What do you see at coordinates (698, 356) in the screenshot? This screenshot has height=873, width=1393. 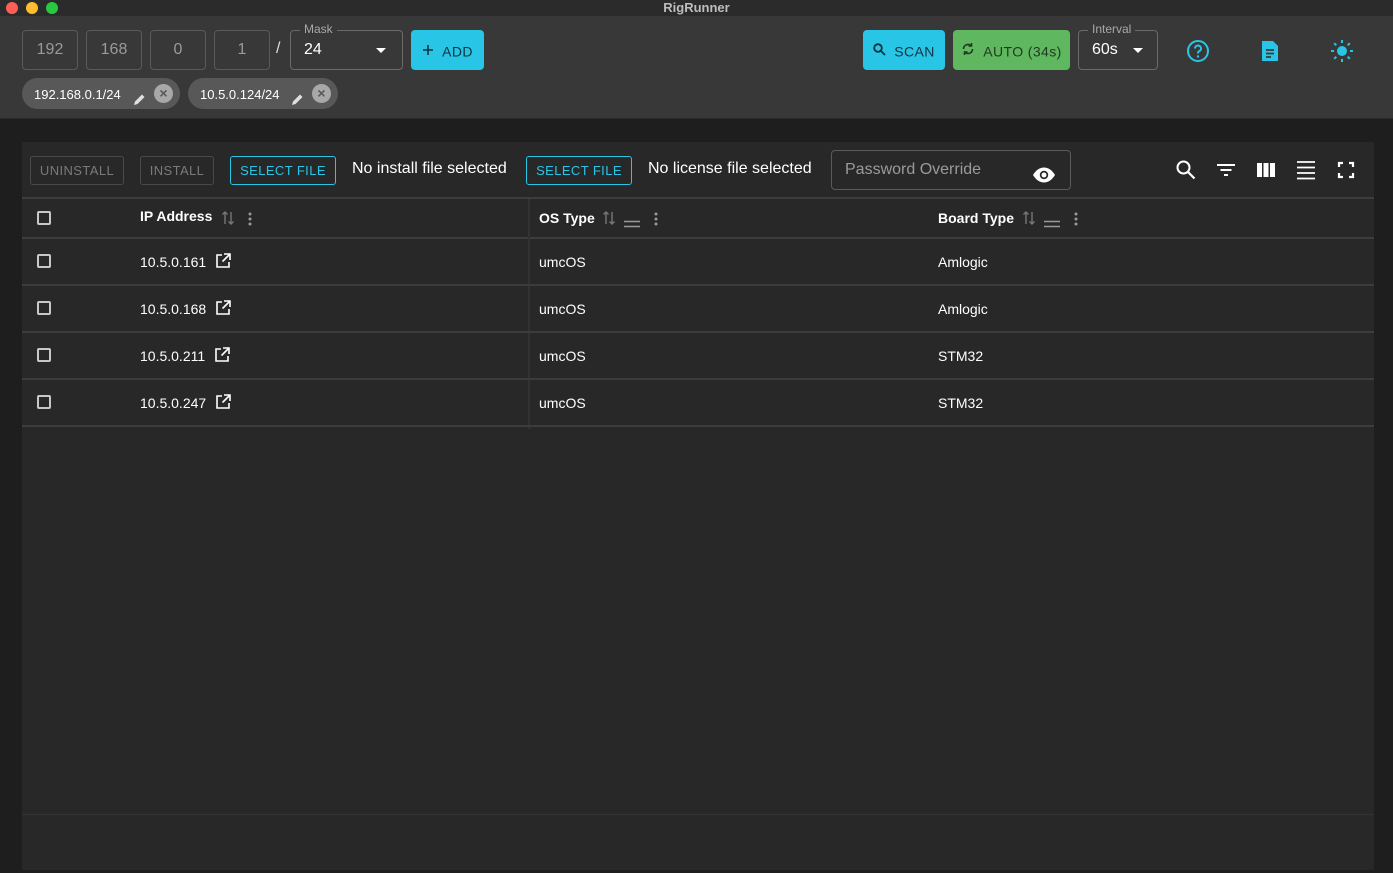 I see `table-row: 10.5.0.211 umcOS STM32` at bounding box center [698, 356].